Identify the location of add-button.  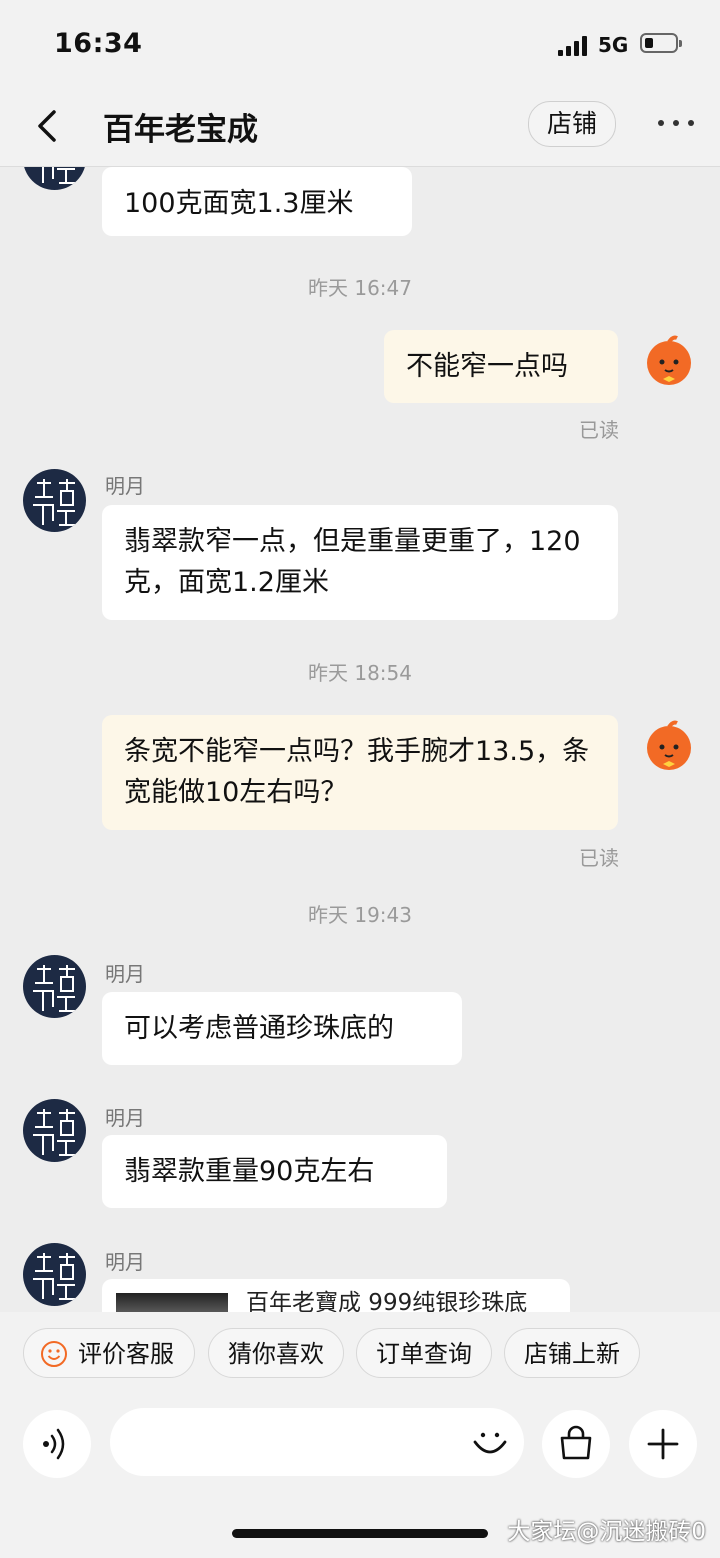
(663, 1444).